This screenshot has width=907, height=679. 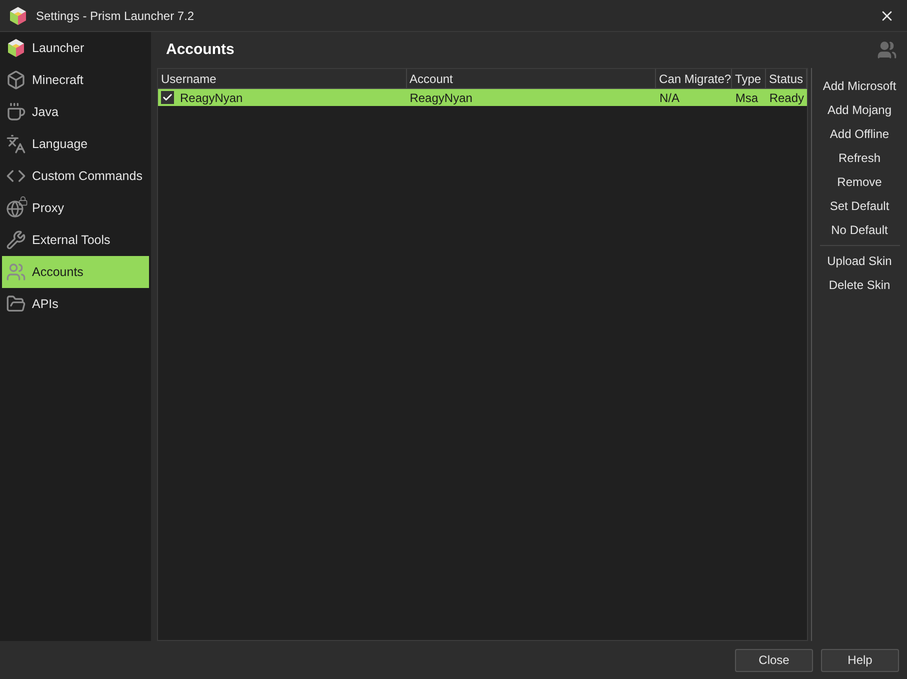 What do you see at coordinates (16, 304) in the screenshot?
I see `folder-icon` at bounding box center [16, 304].